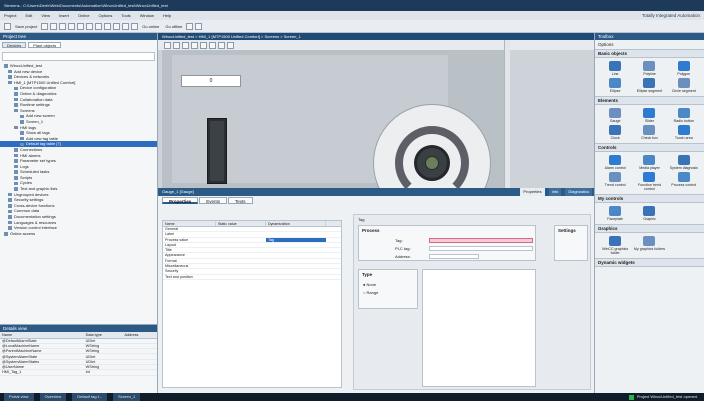 The height and width of the screenshot is (401, 704). What do you see at coordinates (72, 26) in the screenshot?
I see `paste-icon` at bounding box center [72, 26].